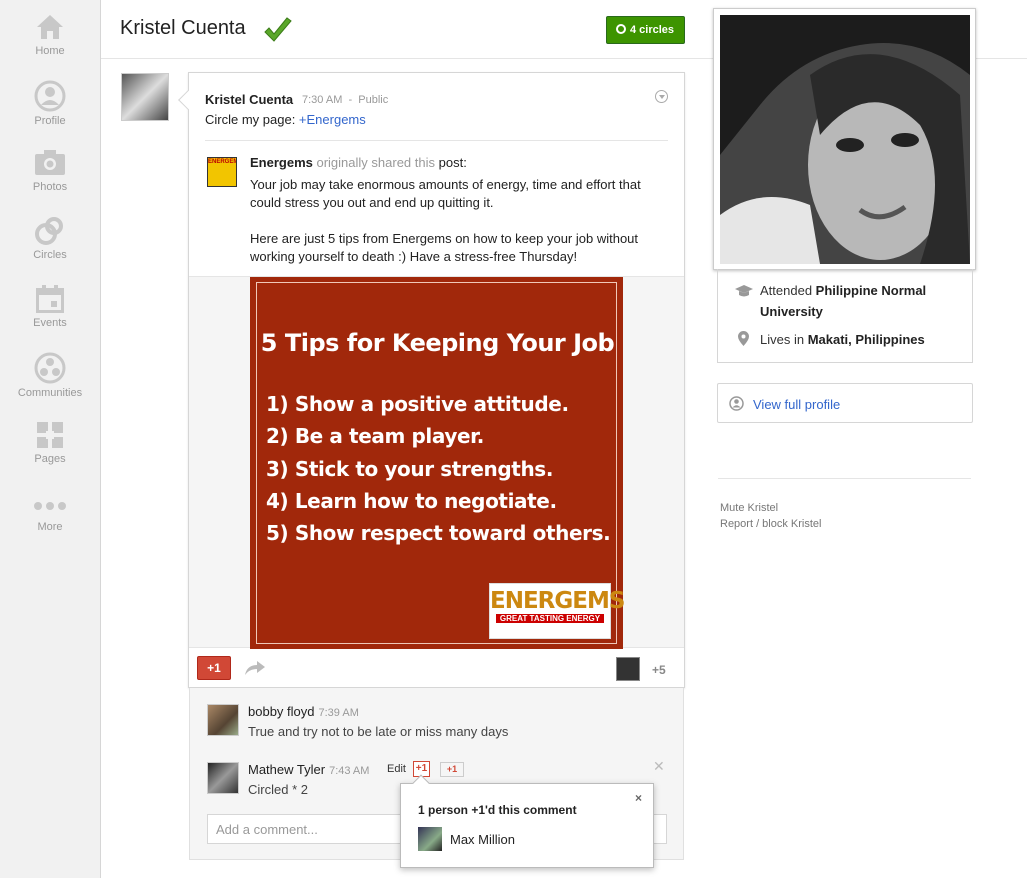 The image size is (1027, 878). What do you see at coordinates (452, 769) in the screenshot?
I see `comment-plus-one-button: +1` at bounding box center [452, 769].